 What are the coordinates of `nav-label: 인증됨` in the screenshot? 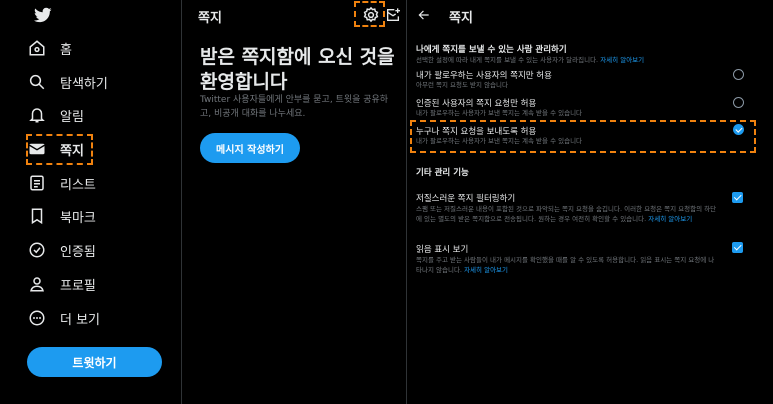 It's located at (78, 252).